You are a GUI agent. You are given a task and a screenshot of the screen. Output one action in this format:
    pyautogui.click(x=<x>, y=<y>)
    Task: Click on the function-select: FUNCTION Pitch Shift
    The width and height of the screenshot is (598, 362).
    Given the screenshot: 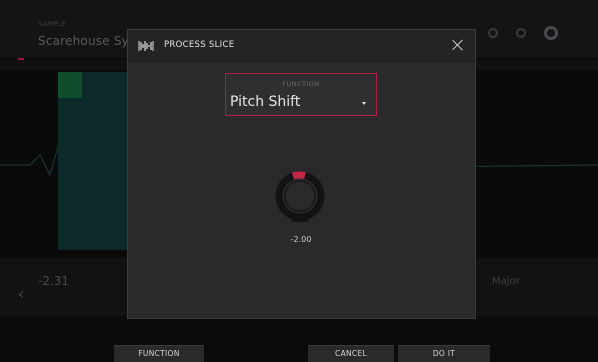 What is the action you would take?
    pyautogui.click(x=301, y=94)
    